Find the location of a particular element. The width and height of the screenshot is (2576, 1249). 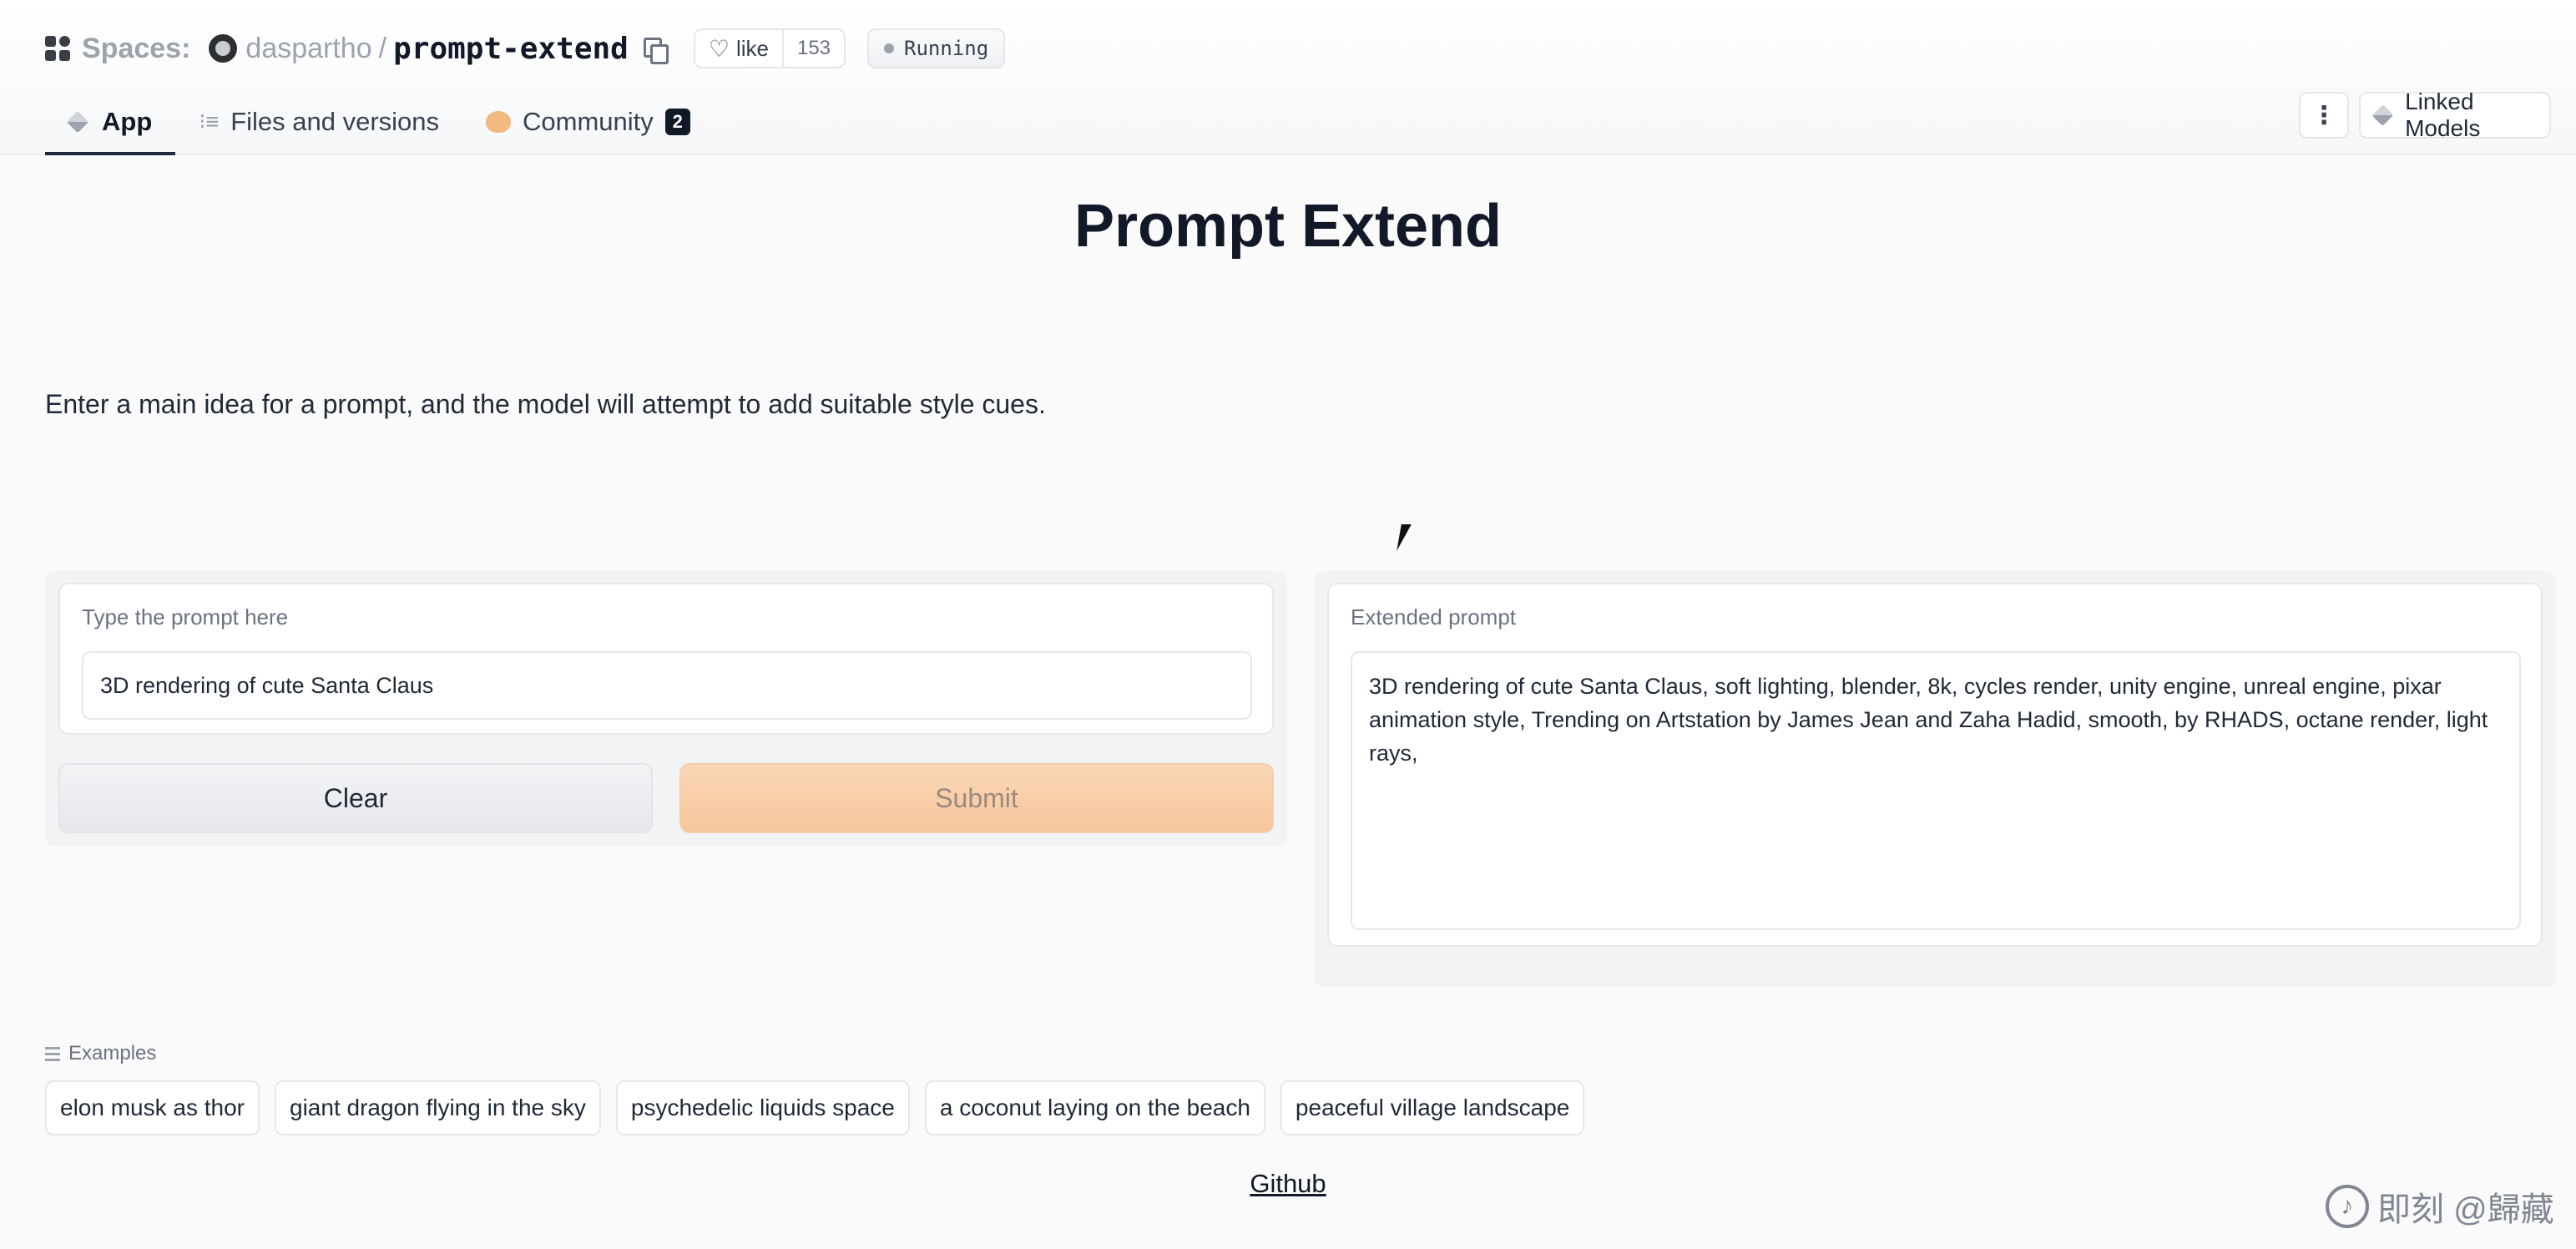

tab-community-label: Community is located at coordinates (588, 121).